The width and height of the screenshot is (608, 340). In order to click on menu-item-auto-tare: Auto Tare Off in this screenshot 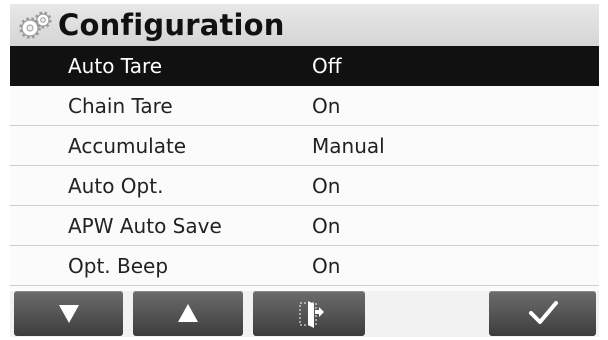, I will do `click(304, 66)`.